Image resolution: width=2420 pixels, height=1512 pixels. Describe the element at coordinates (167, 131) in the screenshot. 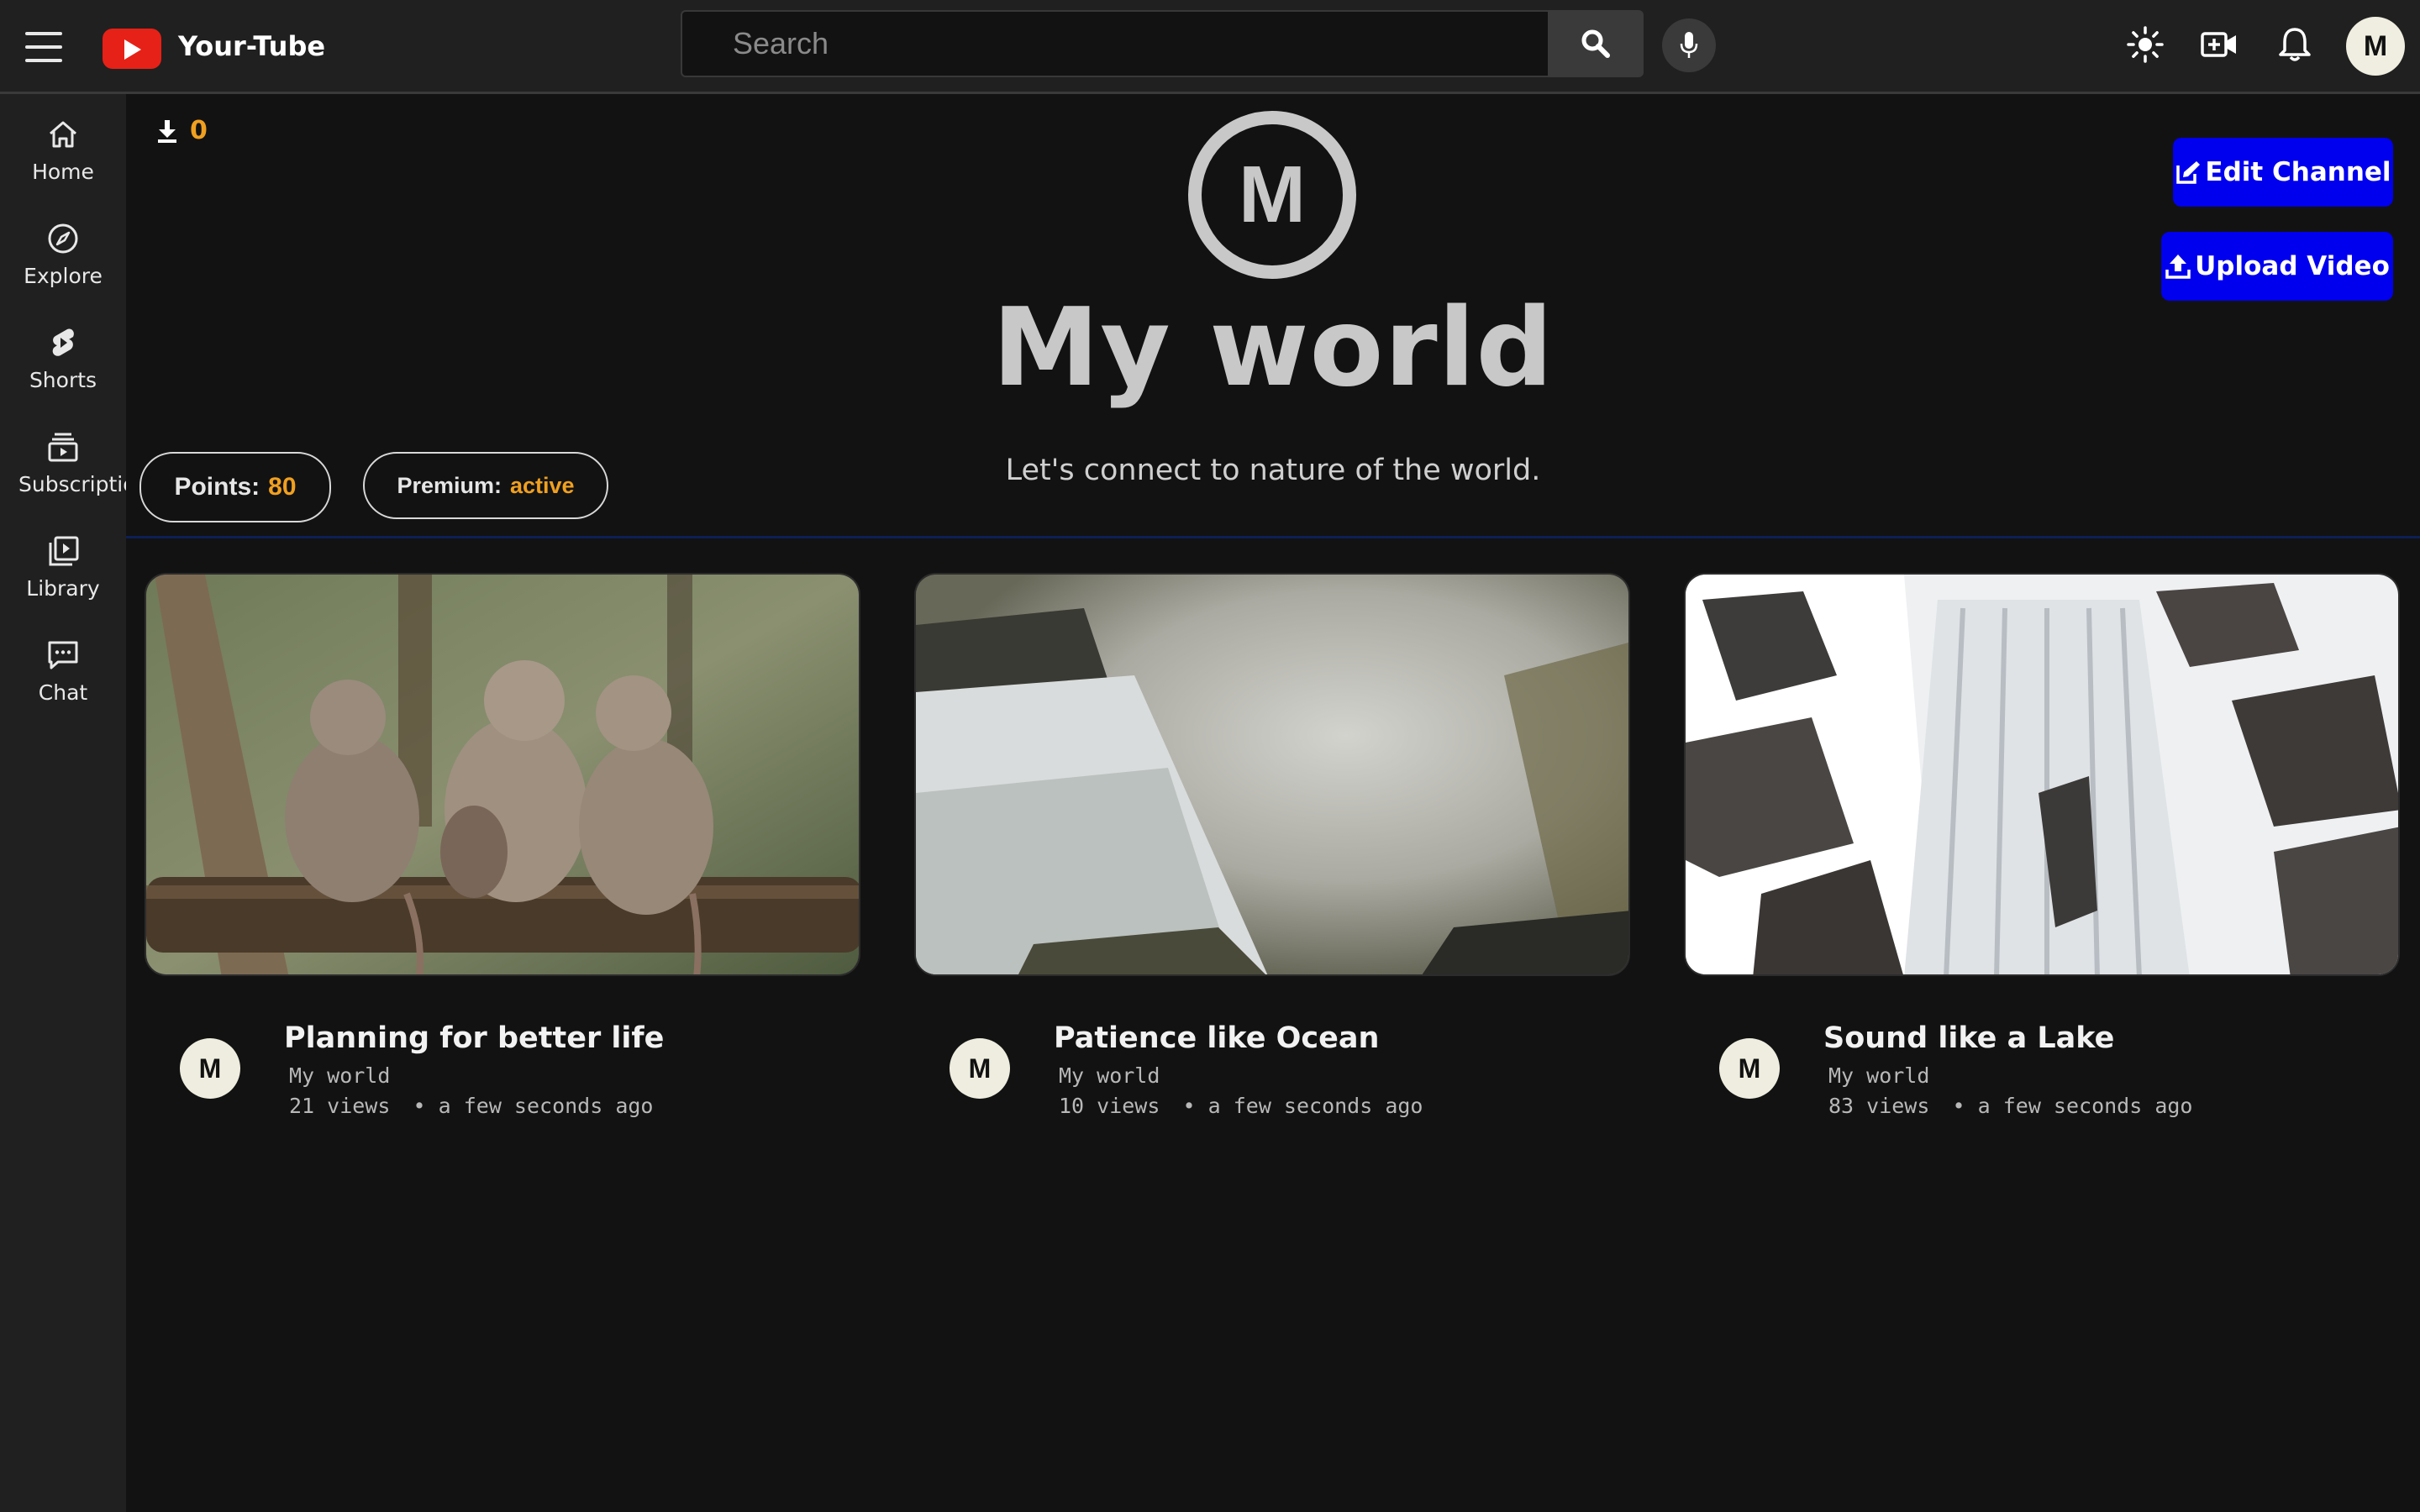

I see `download-icon` at that location.